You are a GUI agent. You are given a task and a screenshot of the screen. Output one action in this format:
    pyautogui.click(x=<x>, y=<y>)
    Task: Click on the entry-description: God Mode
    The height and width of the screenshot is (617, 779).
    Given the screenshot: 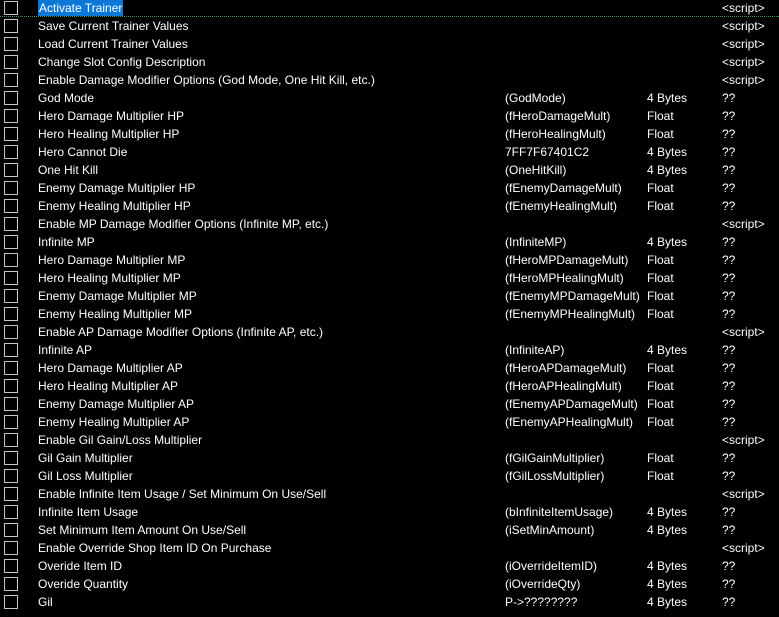 What is the action you would take?
    pyautogui.click(x=268, y=98)
    